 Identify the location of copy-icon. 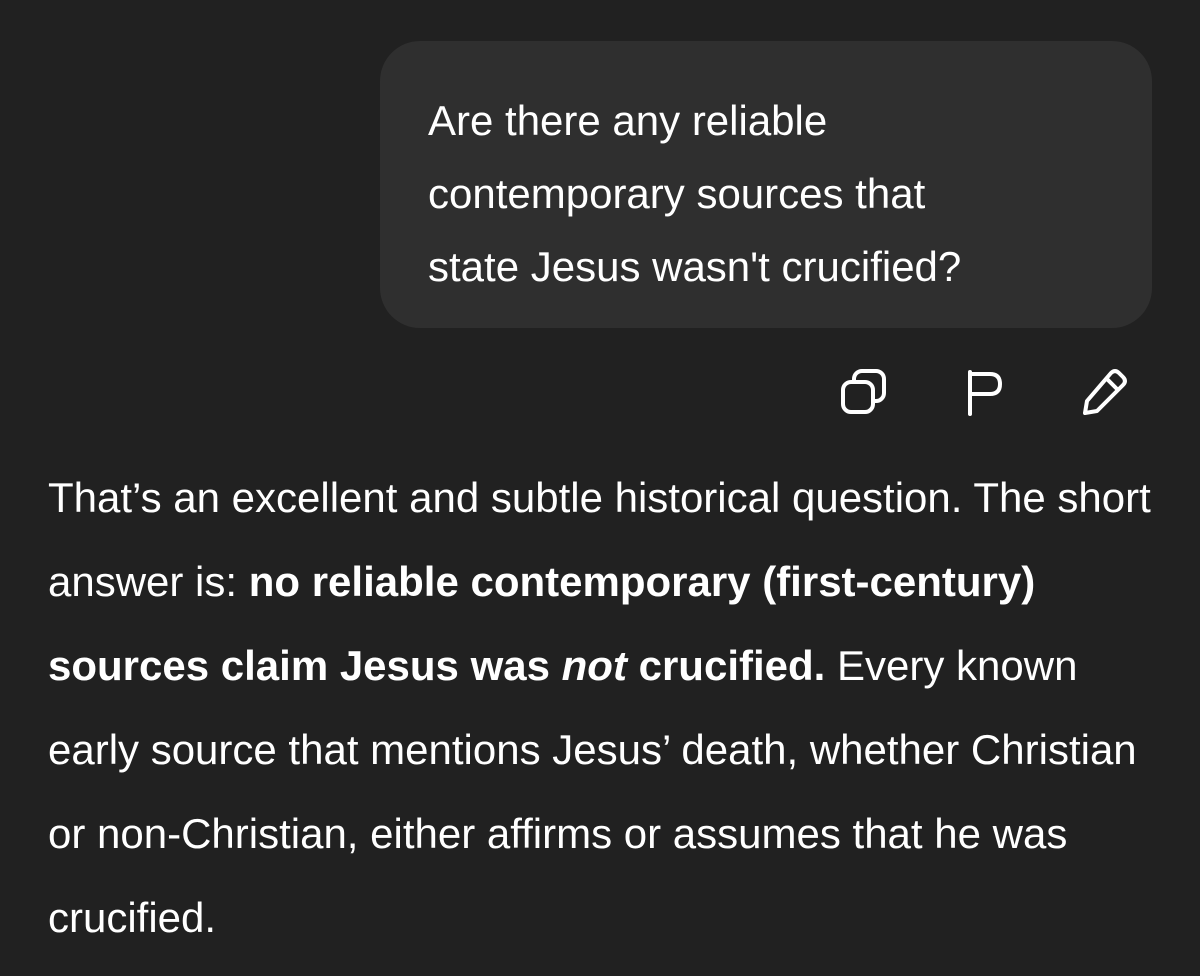
(863, 391).